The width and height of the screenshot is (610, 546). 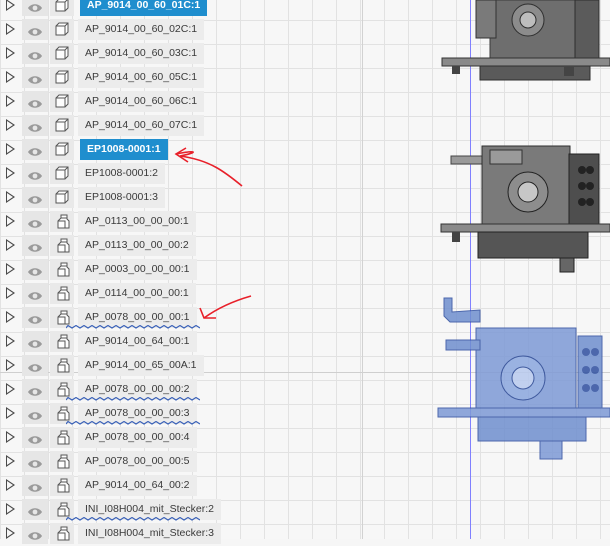 I want to click on row-label: EP1008-0001:1, so click(x=124, y=149).